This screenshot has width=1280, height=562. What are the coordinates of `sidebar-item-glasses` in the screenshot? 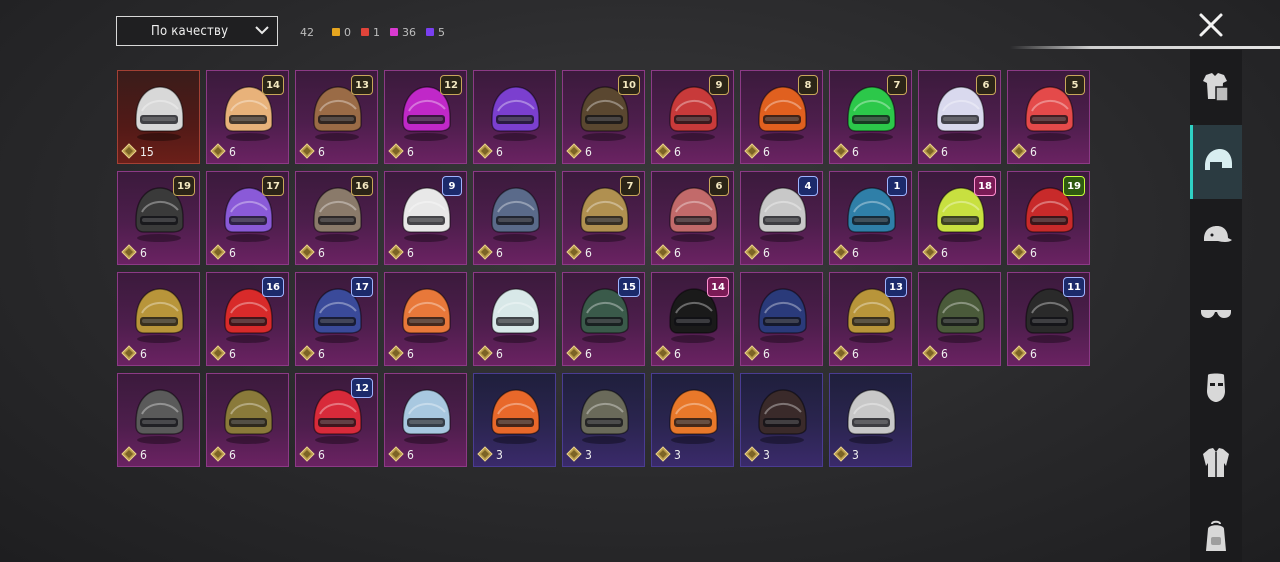 It's located at (1216, 312).